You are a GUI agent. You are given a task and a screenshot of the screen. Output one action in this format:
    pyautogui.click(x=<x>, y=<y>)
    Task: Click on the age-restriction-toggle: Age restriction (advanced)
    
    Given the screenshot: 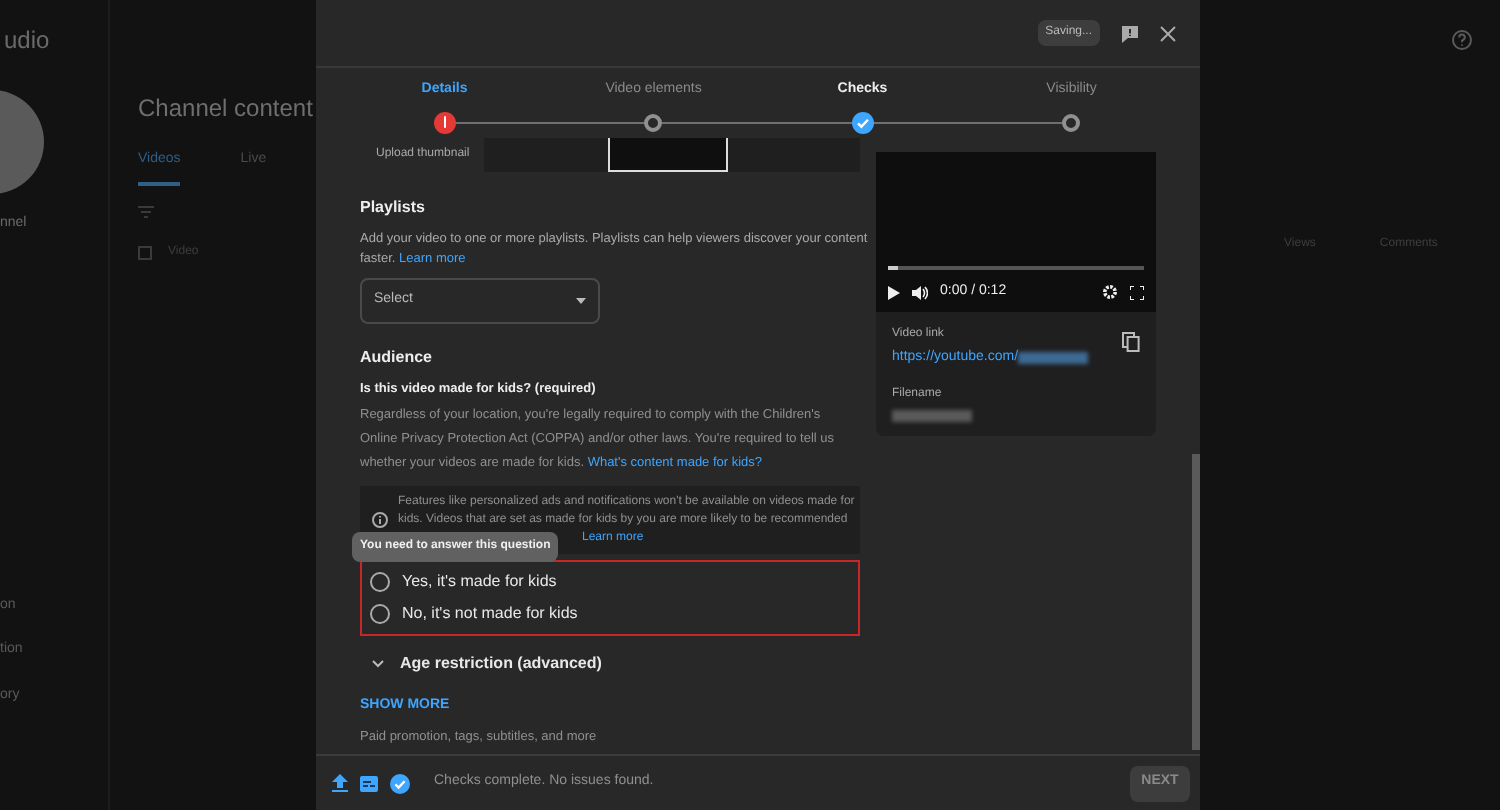 What is the action you would take?
    pyautogui.click(x=610, y=664)
    